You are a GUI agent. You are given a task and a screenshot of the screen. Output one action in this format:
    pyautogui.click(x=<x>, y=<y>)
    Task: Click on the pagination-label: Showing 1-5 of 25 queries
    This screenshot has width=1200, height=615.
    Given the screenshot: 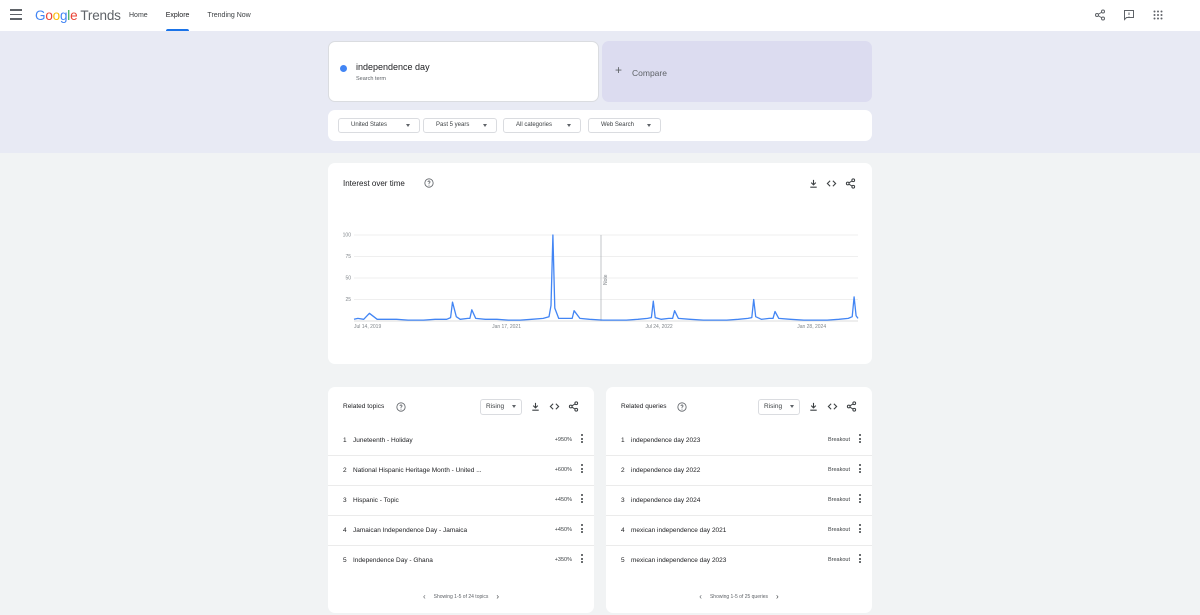 What is the action you would take?
    pyautogui.click(x=739, y=596)
    